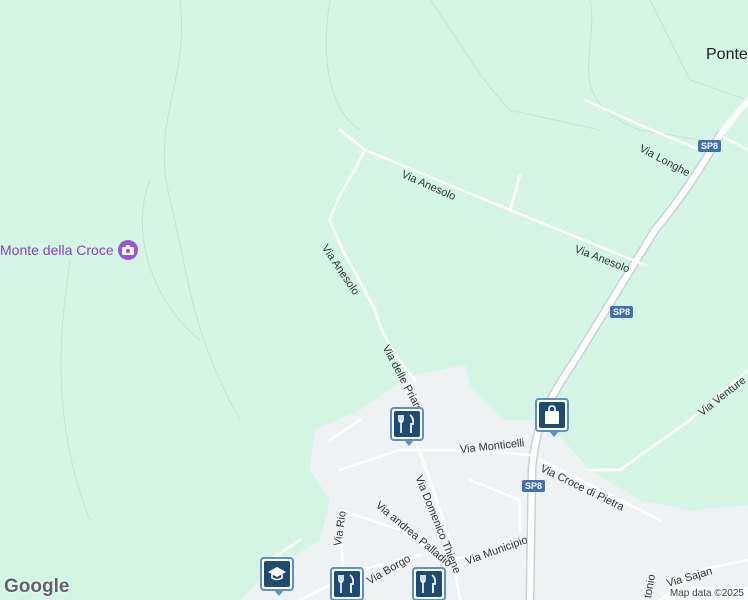  I want to click on landmark-monte-della-croce: Monte della Croce, so click(69, 250).